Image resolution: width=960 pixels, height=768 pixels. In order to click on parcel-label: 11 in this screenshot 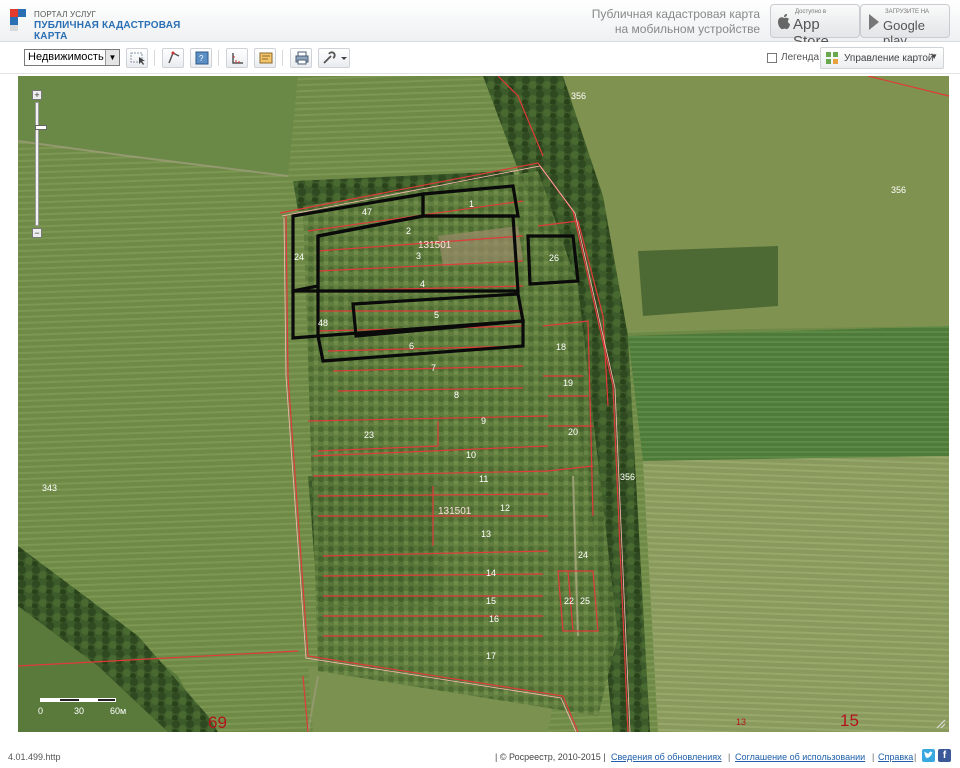, I will do `click(483, 479)`.